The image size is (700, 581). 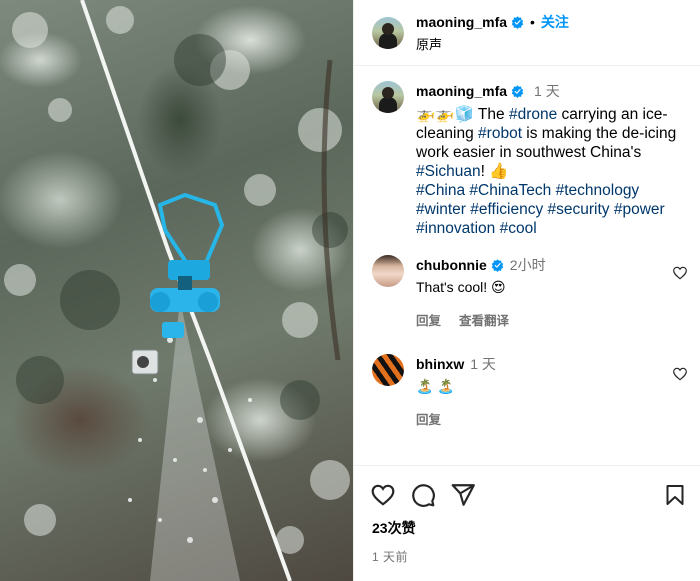 What do you see at coordinates (555, 22) in the screenshot?
I see `follow-button: 关注` at bounding box center [555, 22].